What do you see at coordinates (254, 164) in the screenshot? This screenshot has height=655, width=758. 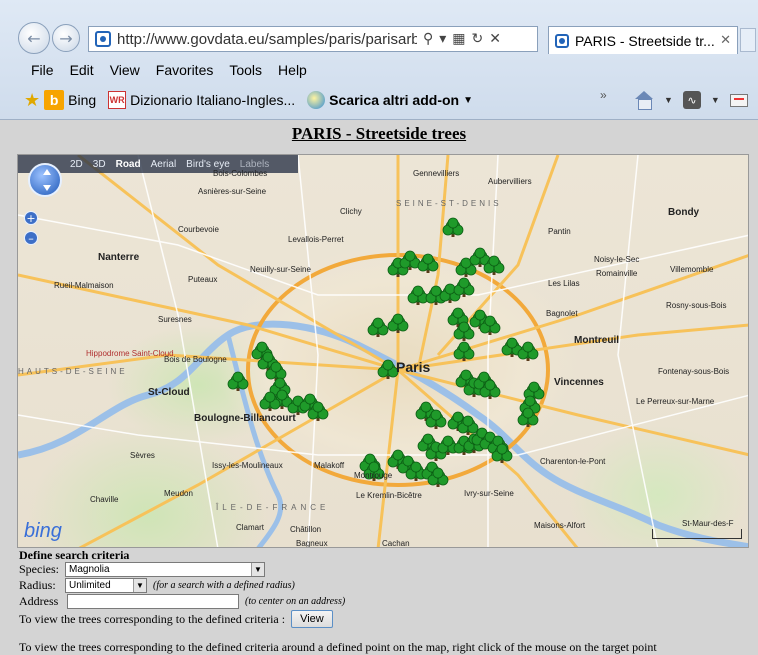 I see `map-view-labels: Labels` at bounding box center [254, 164].